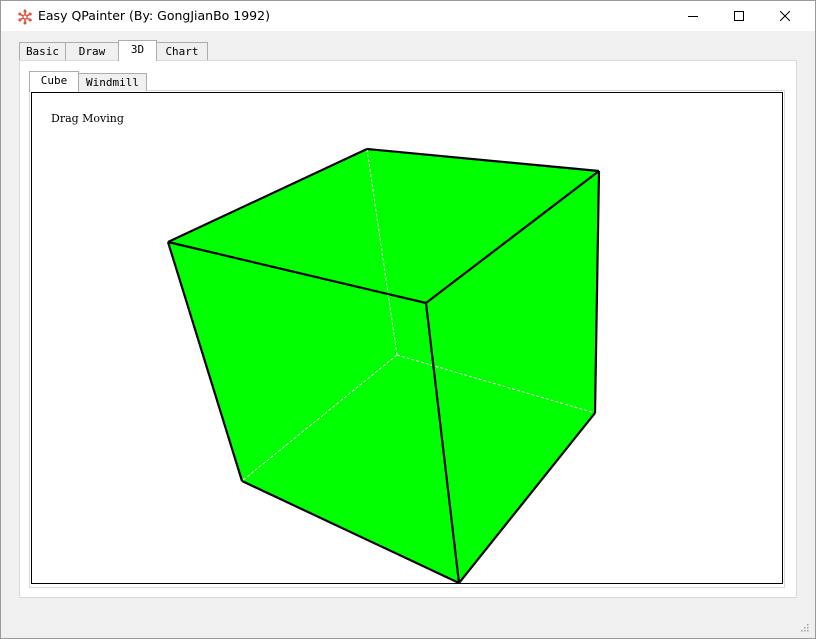  Describe the element at coordinates (137, 50) in the screenshot. I see `tab-3d: 3D` at that location.